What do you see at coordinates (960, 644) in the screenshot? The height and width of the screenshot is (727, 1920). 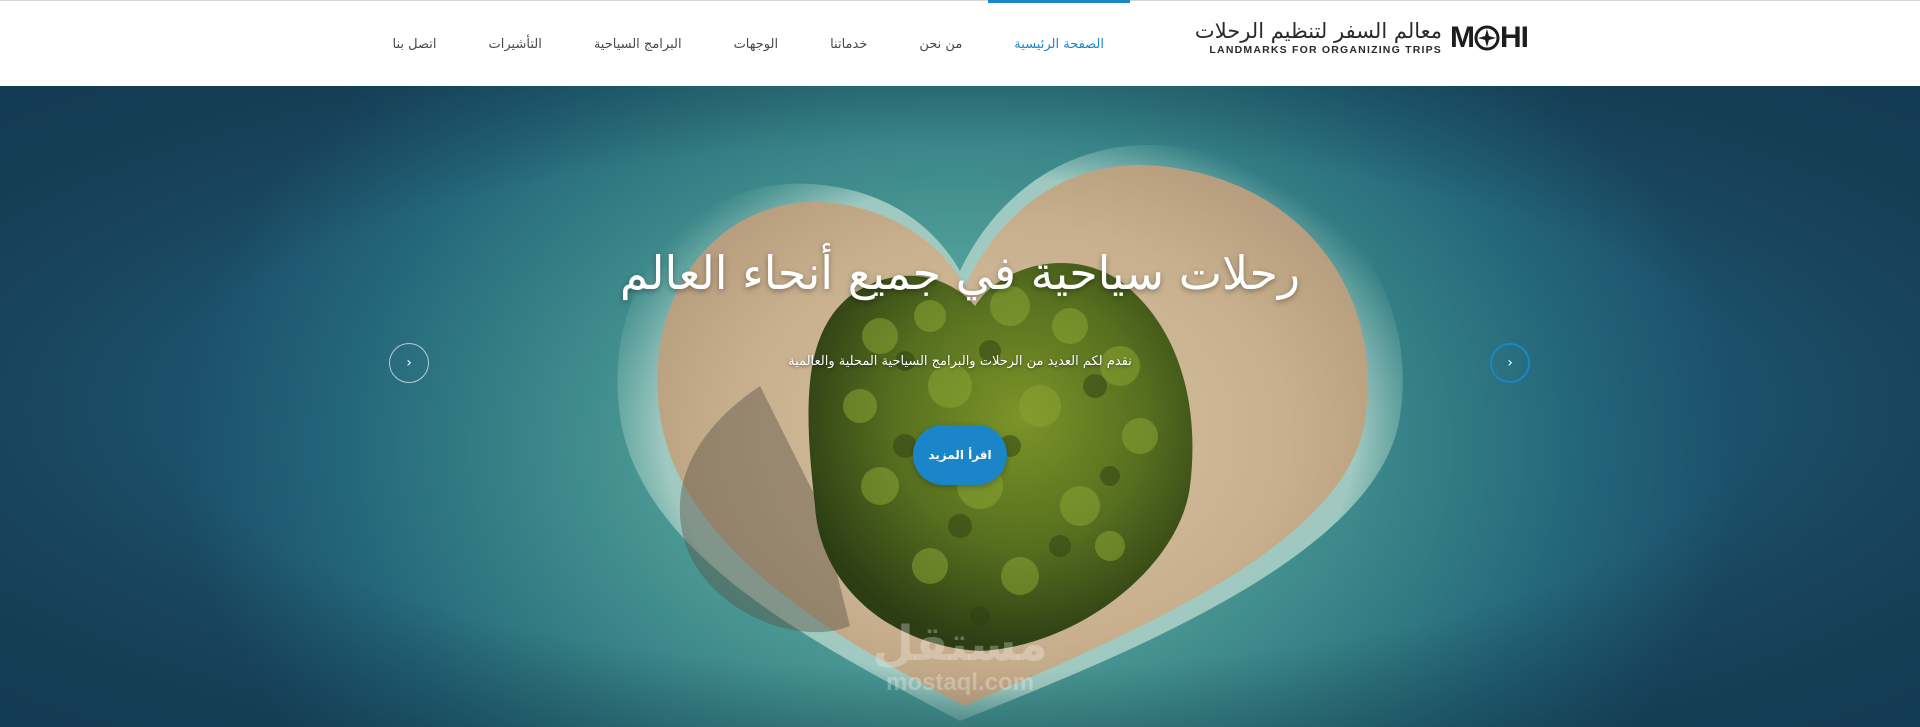 I see `watermark-arabic: مستقل` at bounding box center [960, 644].